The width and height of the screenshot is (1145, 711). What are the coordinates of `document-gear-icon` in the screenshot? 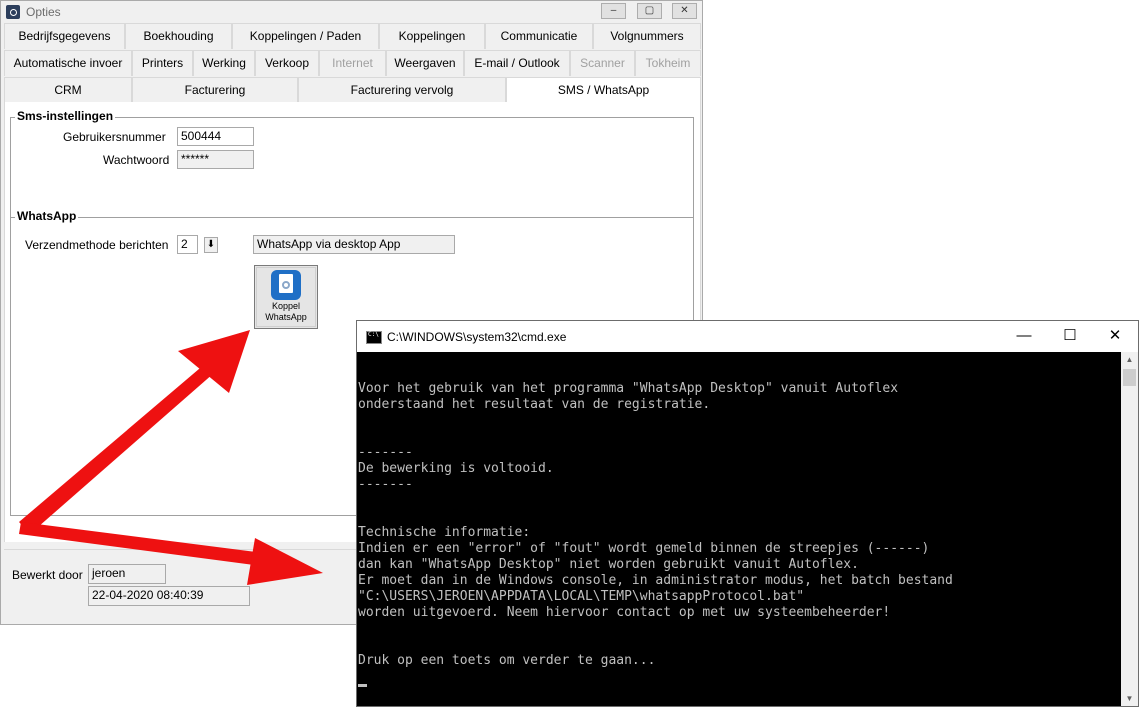 It's located at (286, 285).